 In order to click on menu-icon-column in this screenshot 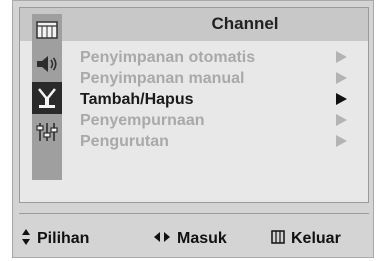, I will do `click(47, 97)`.